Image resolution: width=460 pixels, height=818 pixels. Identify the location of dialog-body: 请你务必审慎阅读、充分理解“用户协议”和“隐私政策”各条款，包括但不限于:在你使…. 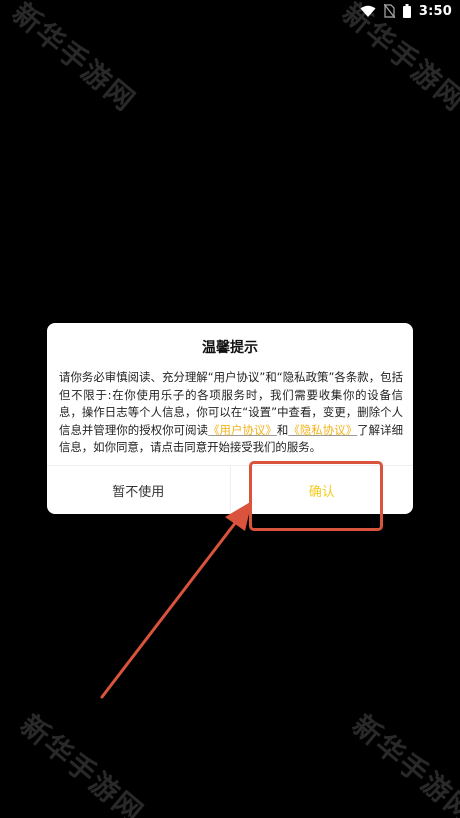
(231, 413).